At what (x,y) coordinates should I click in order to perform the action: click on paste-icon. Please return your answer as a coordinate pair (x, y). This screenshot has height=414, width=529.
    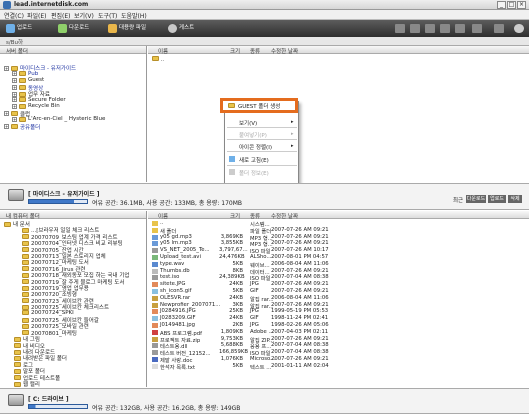
    Looking at the image, I should click on (430, 28).